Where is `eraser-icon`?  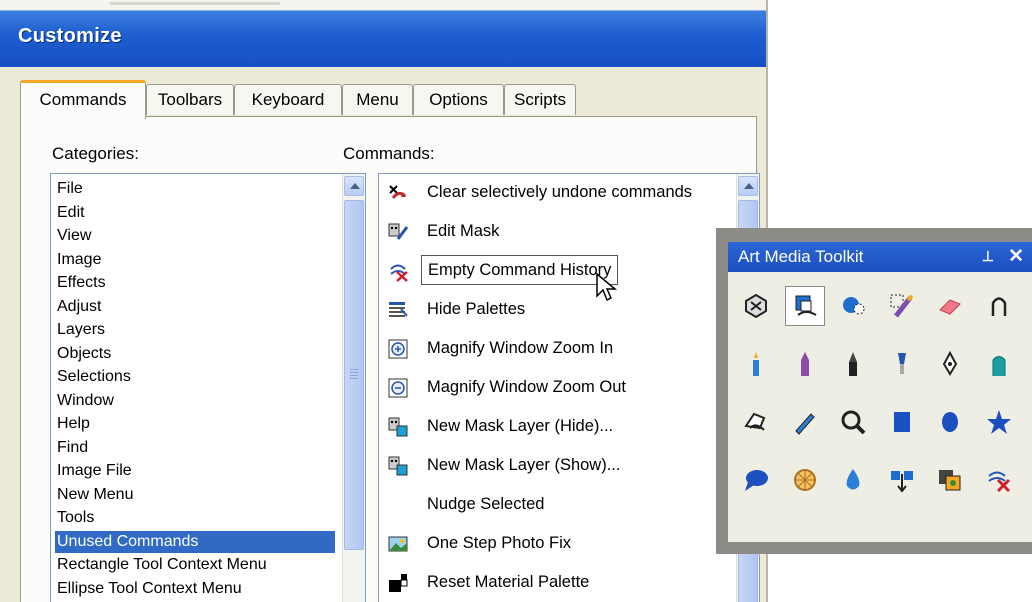 eraser-icon is located at coordinates (950, 306).